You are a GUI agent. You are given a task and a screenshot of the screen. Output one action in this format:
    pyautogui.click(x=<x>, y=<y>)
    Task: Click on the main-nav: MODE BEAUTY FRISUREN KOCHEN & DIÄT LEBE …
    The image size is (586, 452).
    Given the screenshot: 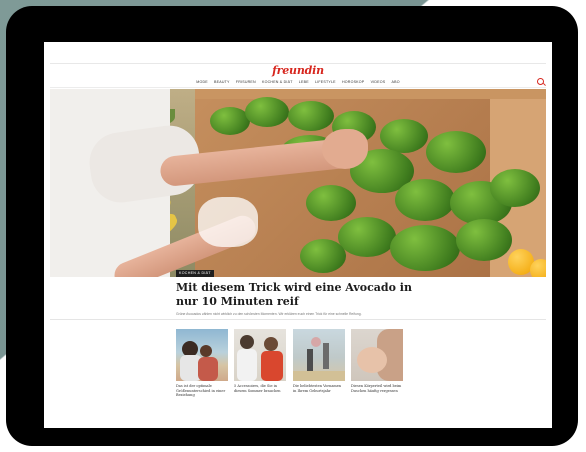 What is the action you would take?
    pyautogui.click(x=298, y=82)
    